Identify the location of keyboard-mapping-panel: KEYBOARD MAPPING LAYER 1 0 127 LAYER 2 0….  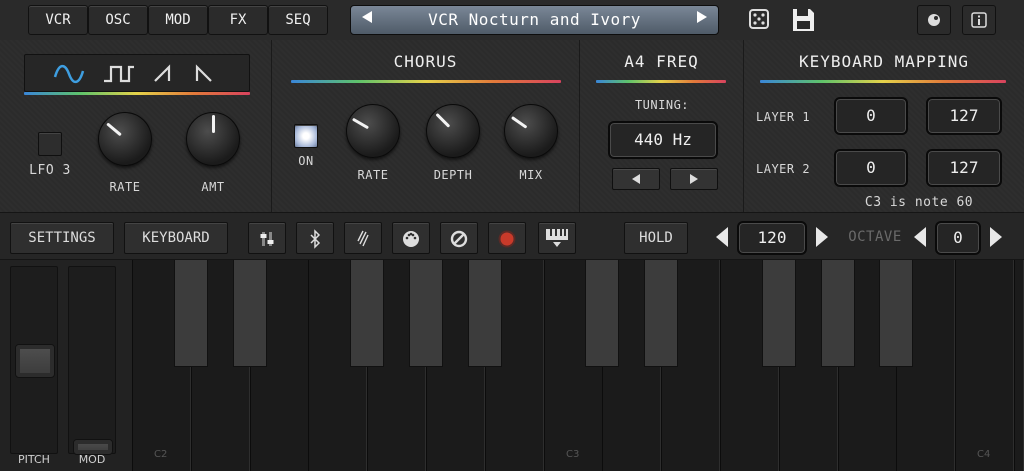
(884, 126).